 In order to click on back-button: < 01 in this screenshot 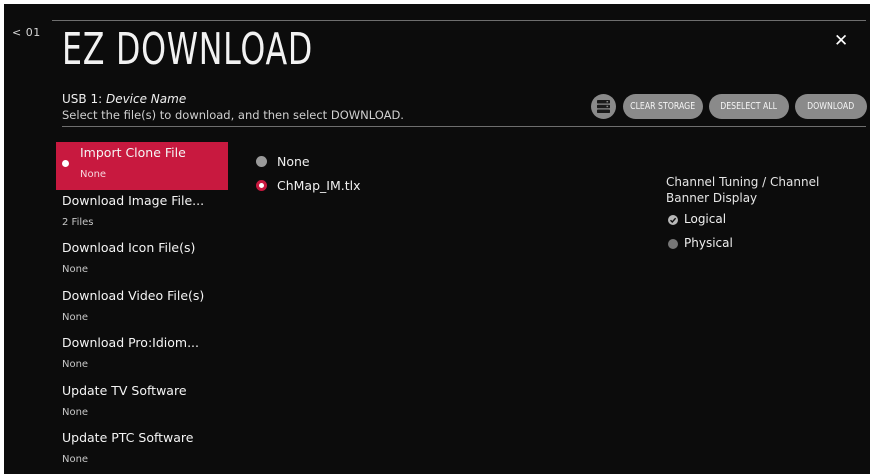, I will do `click(26, 32)`.